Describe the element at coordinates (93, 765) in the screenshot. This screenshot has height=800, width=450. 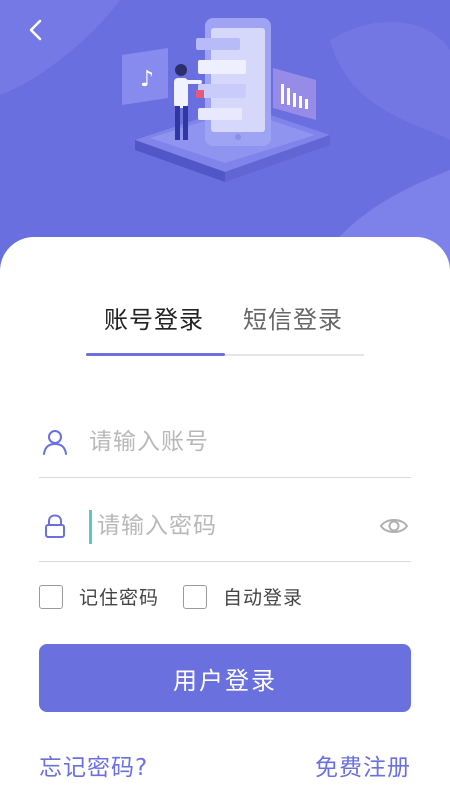
I see `forgot-password-link: 忘记密码?` at that location.